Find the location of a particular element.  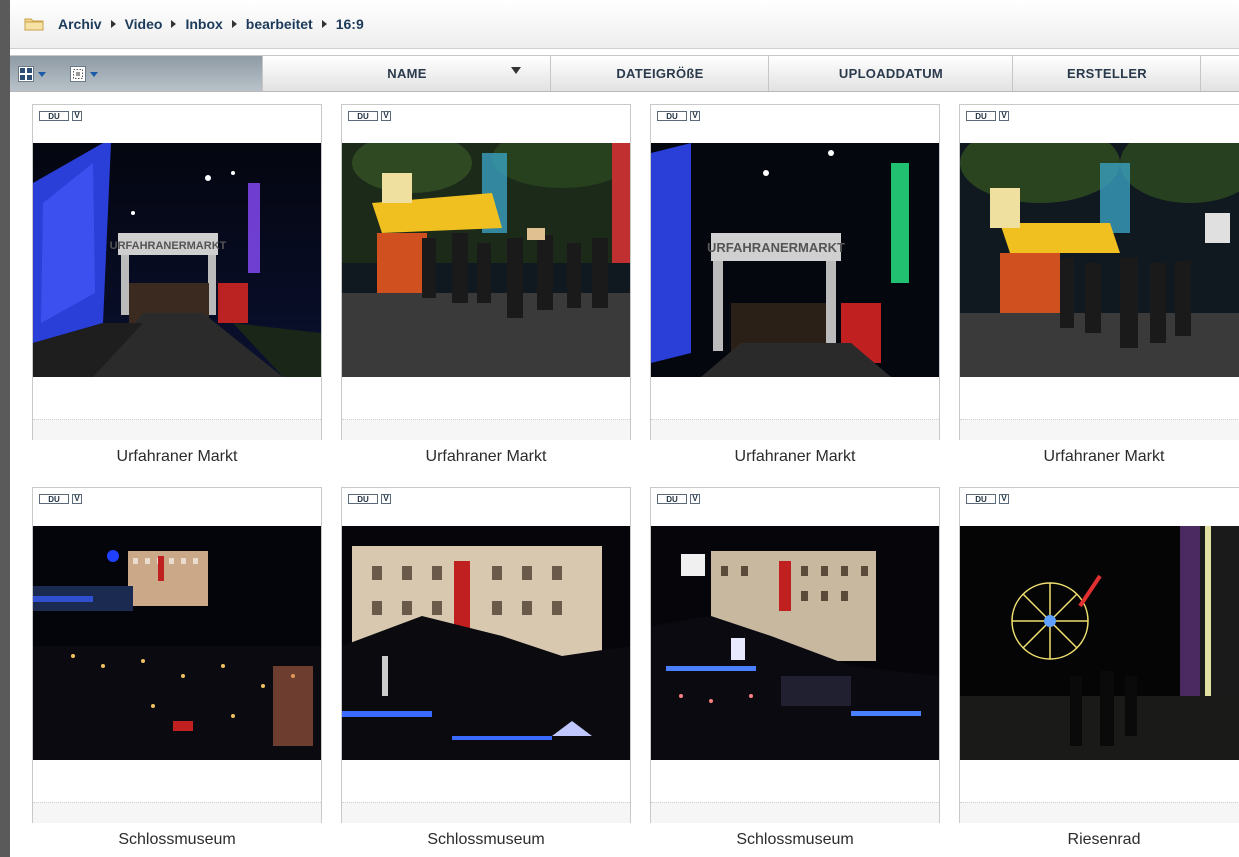

tile-caption: Riesenrad is located at coordinates (1104, 839).